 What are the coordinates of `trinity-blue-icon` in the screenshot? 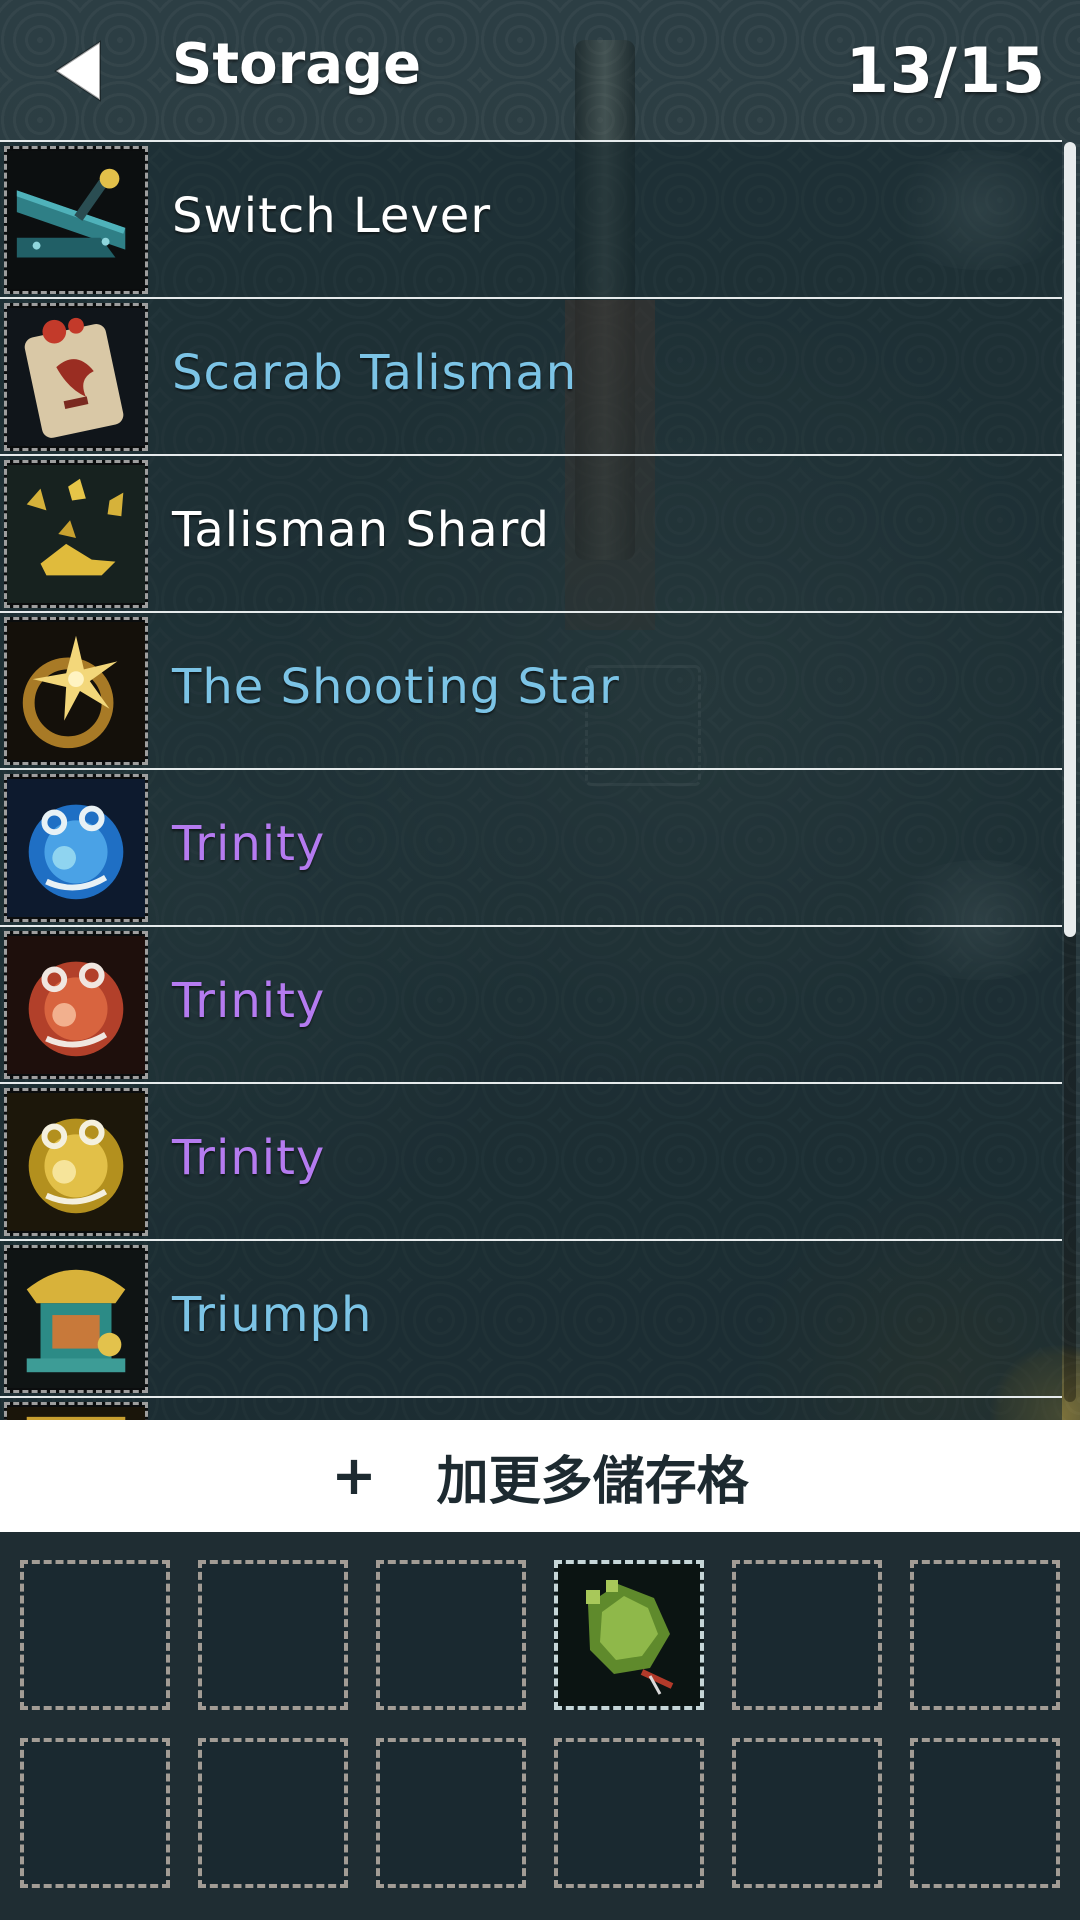 It's located at (76, 848).